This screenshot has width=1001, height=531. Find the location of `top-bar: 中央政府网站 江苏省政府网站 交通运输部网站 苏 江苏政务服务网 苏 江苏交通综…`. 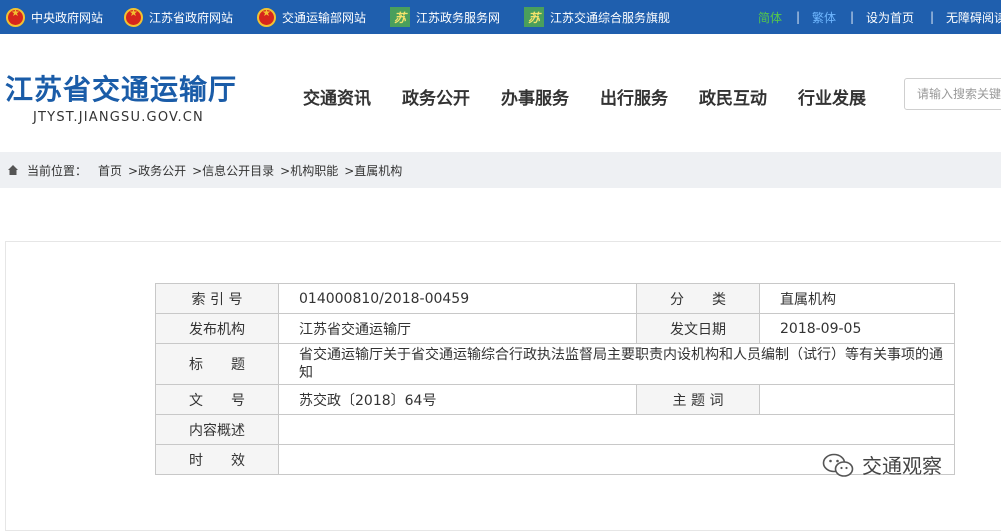

top-bar: 中央政府网站 江苏省政府网站 交通运输部网站 苏 江苏政务服务网 苏 江苏交通综… is located at coordinates (500, 17).